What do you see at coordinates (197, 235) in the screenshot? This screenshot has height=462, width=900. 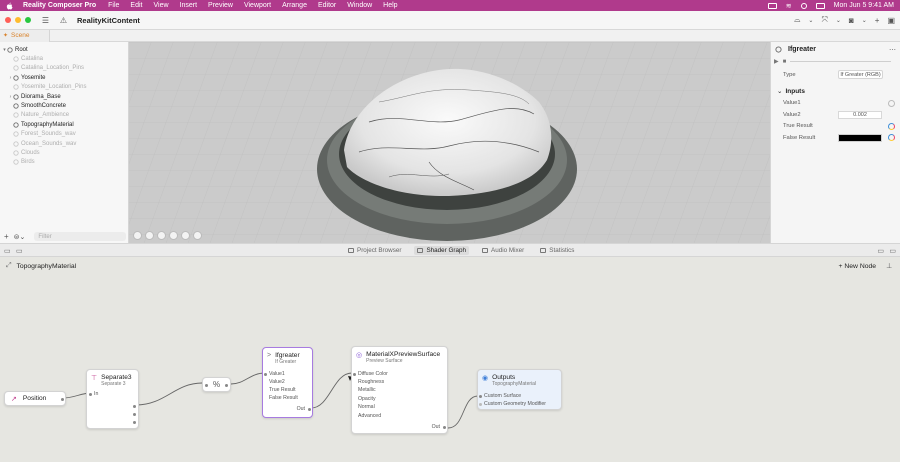 I see `camera-tool-icon` at bounding box center [197, 235].